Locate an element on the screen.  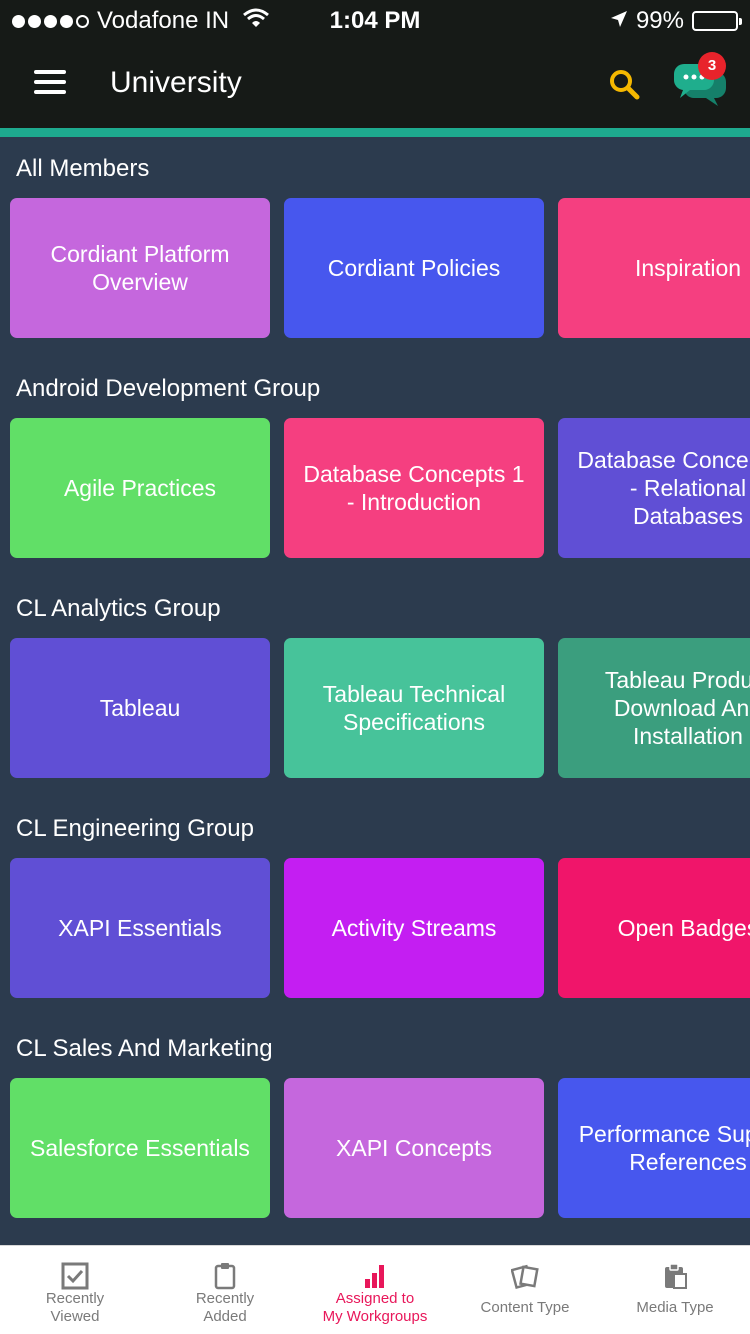
tab-recently-added: Recently Added is located at coordinates (225, 1290).